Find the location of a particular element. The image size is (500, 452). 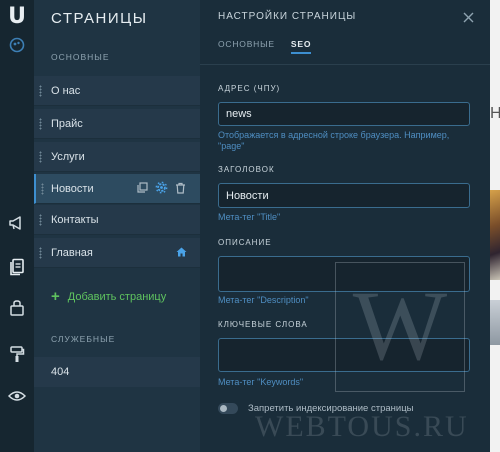

pages-title: СТРАНИЦЫ is located at coordinates (99, 18).